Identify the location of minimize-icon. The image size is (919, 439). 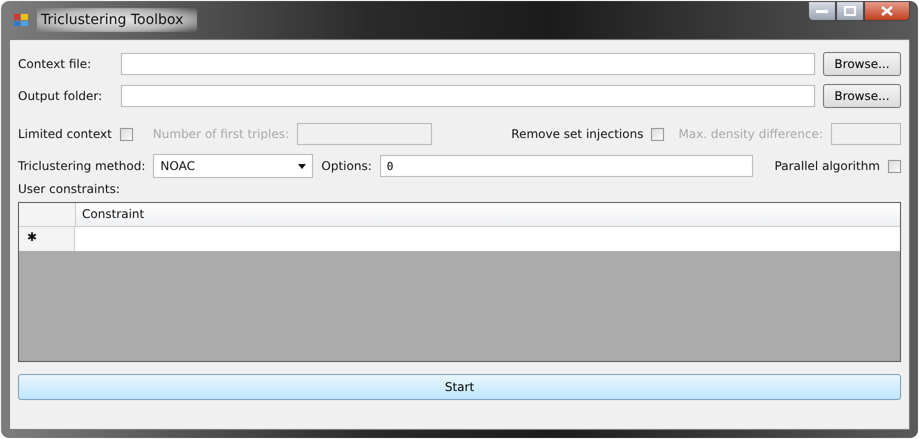
(822, 11).